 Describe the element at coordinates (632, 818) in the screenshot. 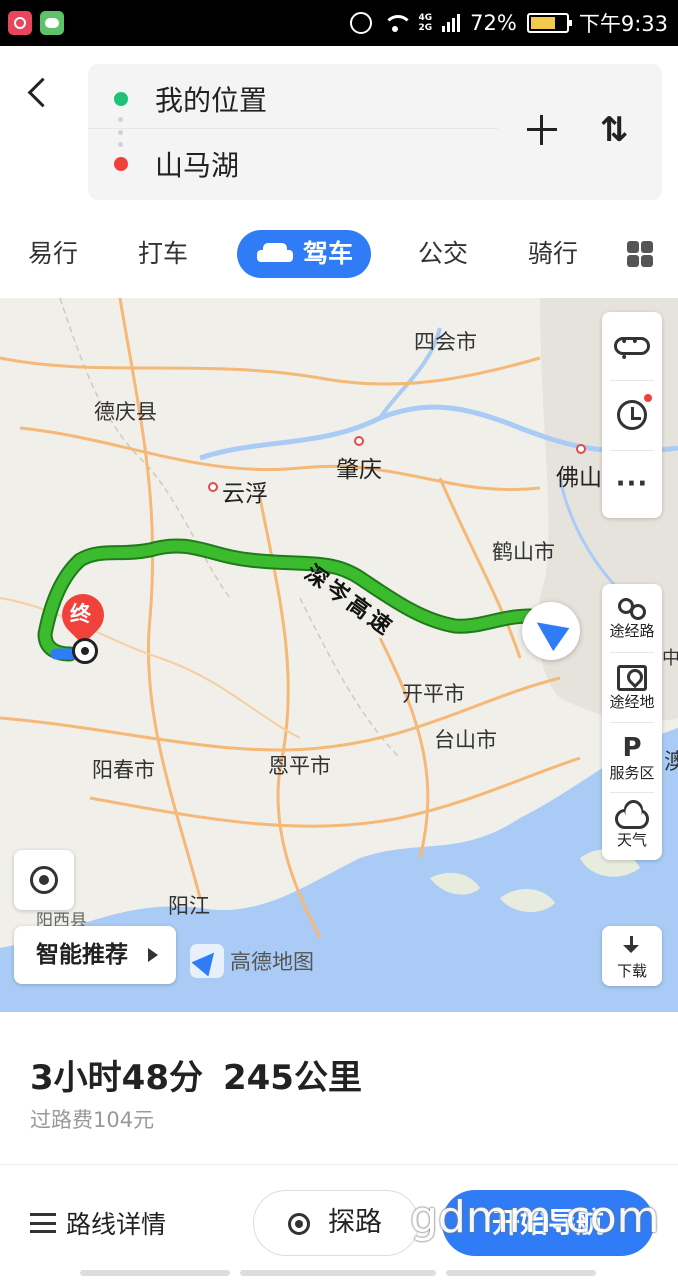

I see `cloud-icon` at that location.